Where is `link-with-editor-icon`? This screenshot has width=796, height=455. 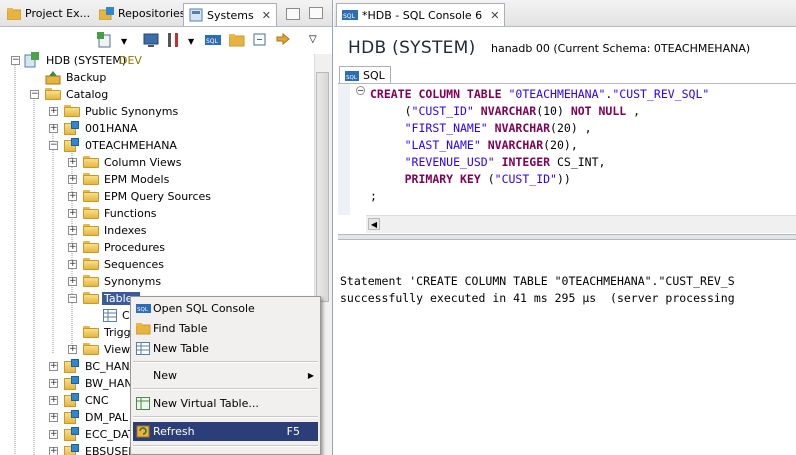 link-with-editor-icon is located at coordinates (283, 40).